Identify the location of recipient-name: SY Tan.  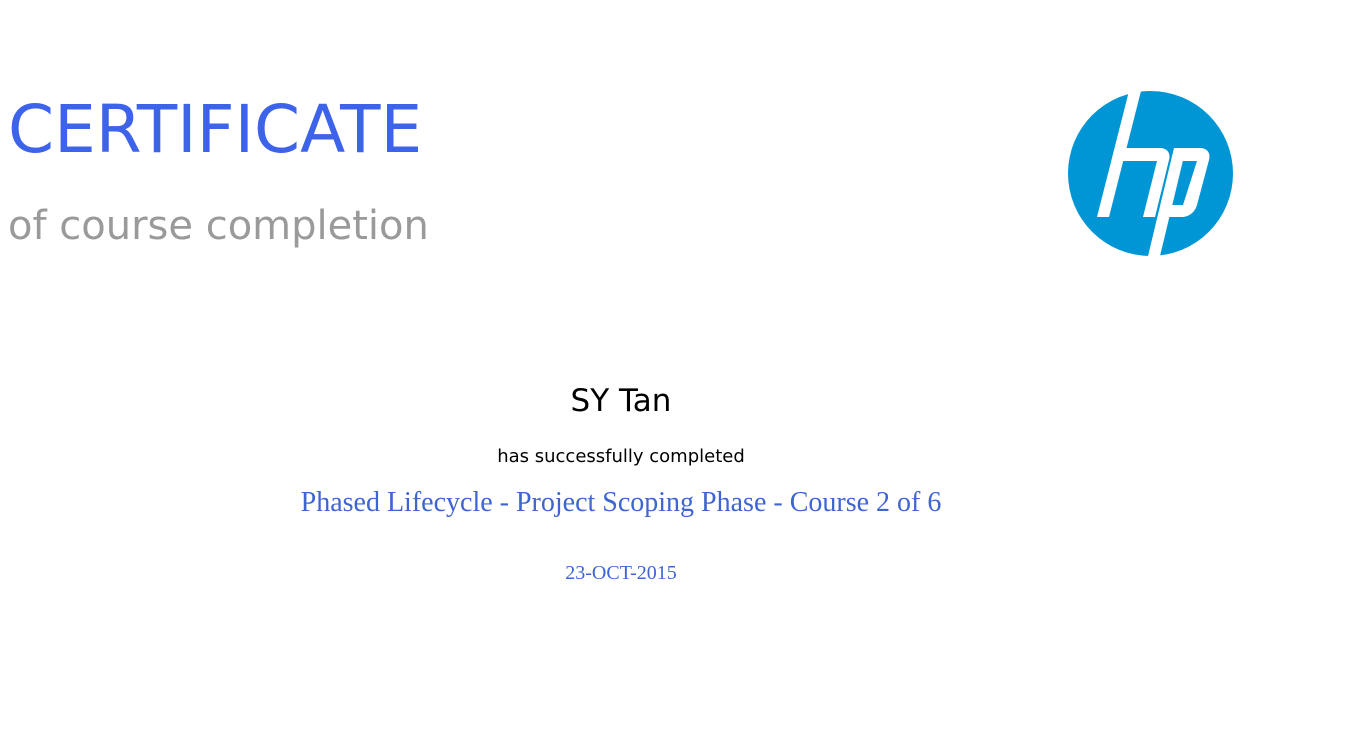
(621, 401).